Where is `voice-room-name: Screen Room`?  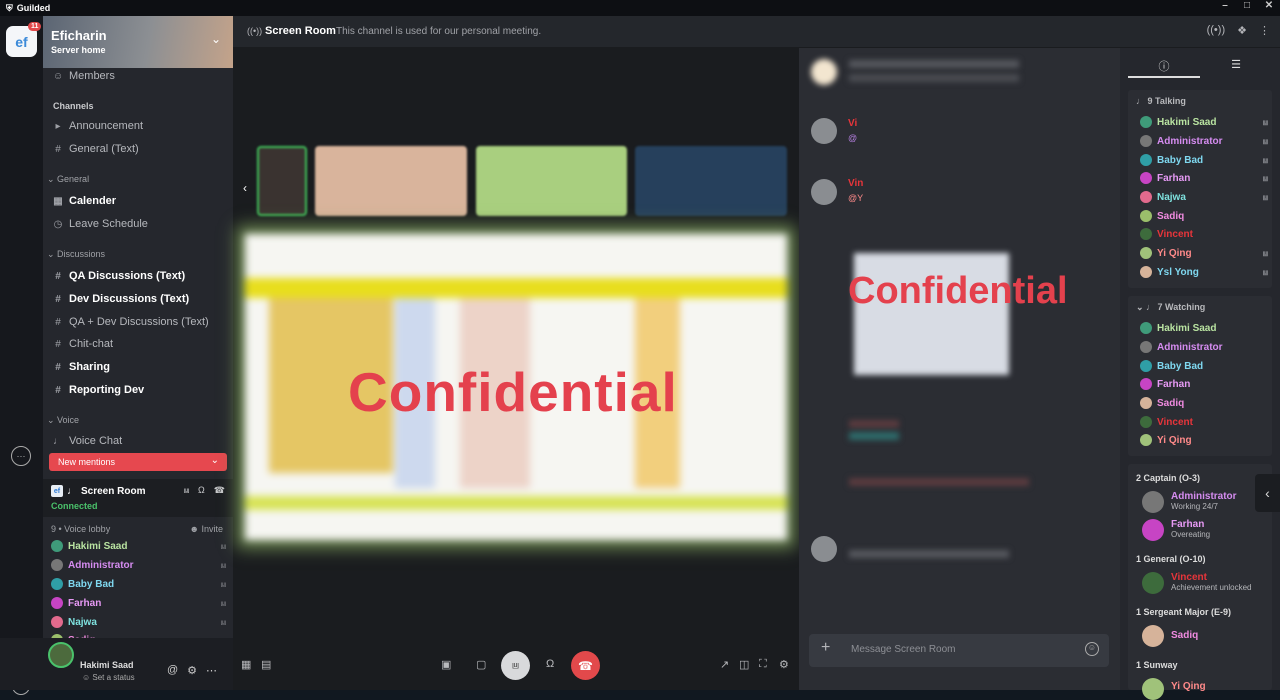
voice-room-name: Screen Room is located at coordinates (113, 491).